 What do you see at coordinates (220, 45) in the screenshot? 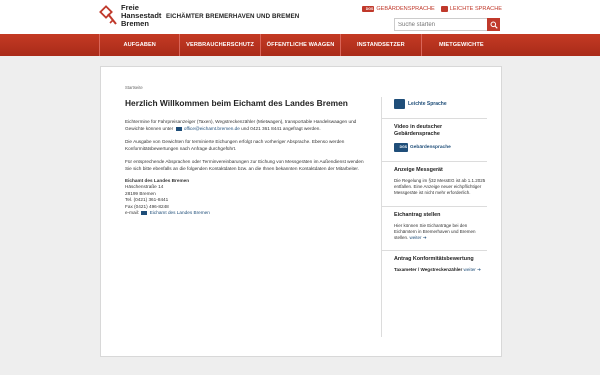
I see `nav-item-verbraucherschutz: VERBRAUCHERSCHUTZ` at bounding box center [220, 45].